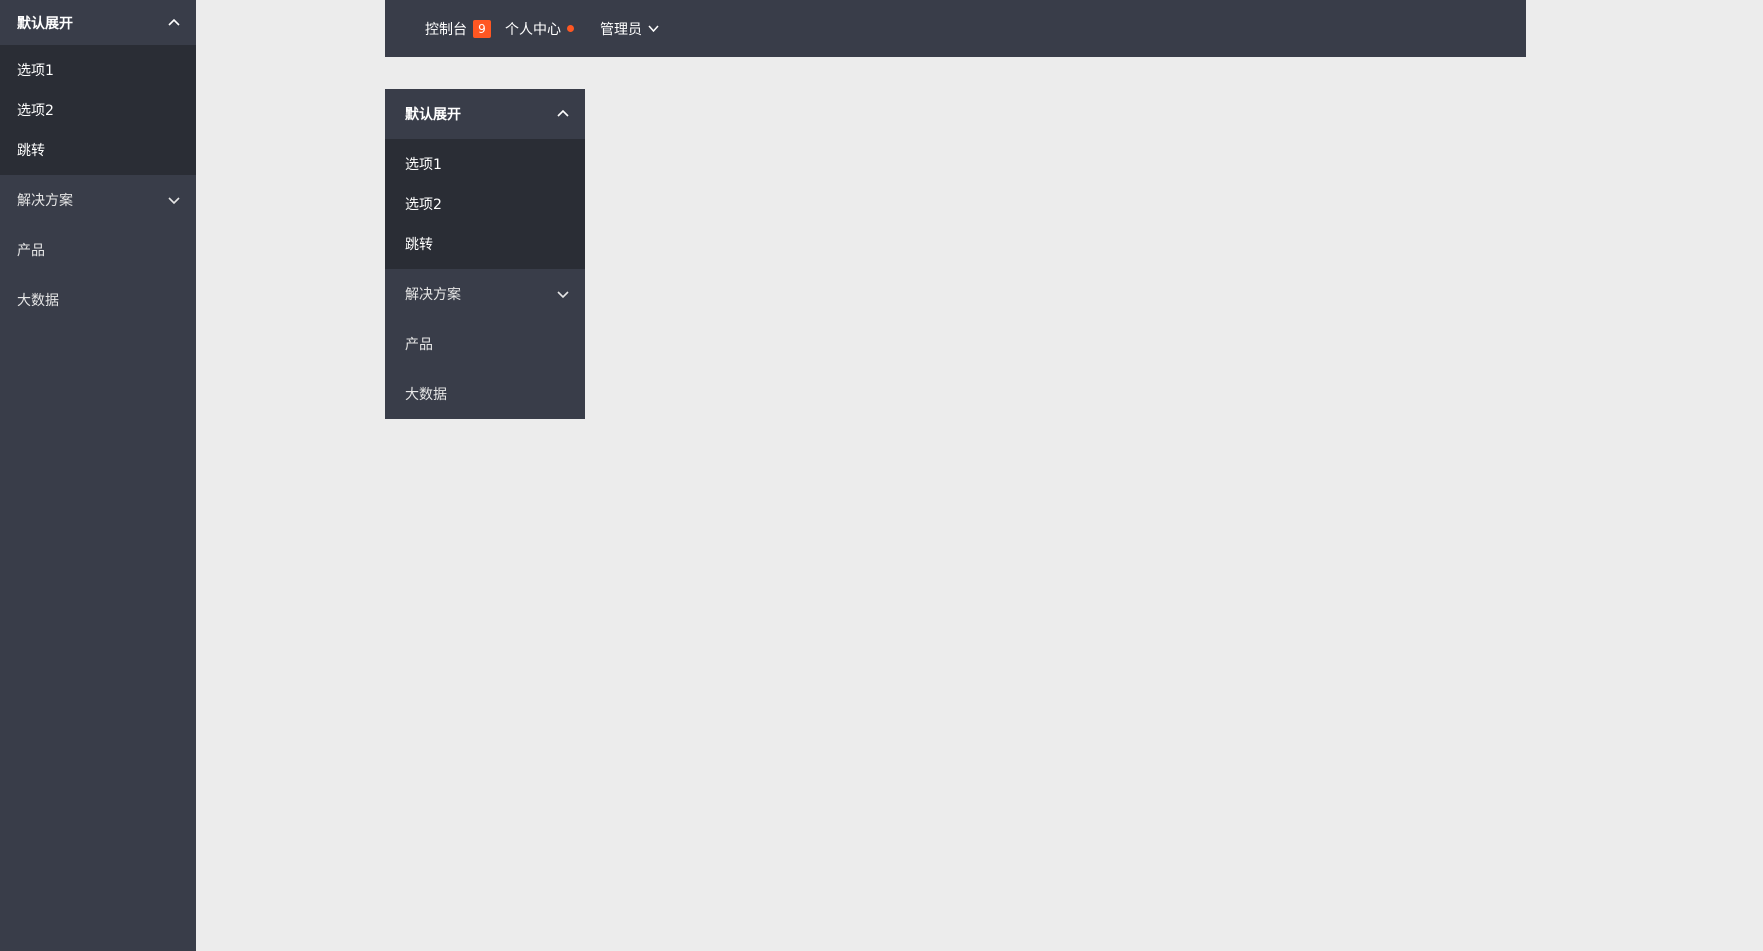 The width and height of the screenshot is (1763, 951). I want to click on sidebar-nav: 默认展开 选项1 选项2 跳转 解决方案 产品 大数据, so click(98, 475).